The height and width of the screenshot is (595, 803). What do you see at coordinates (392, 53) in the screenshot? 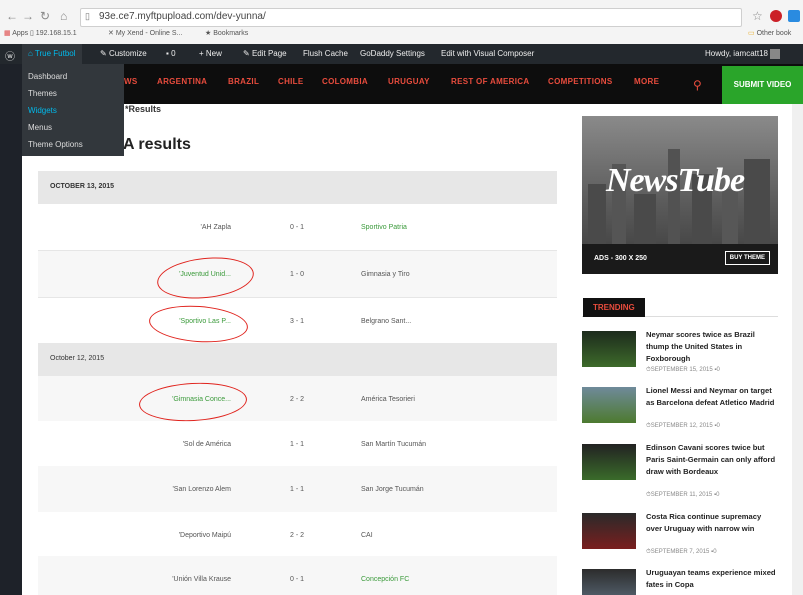
I see `godaddy-settings-link: GoDaddy Settings` at bounding box center [392, 53].